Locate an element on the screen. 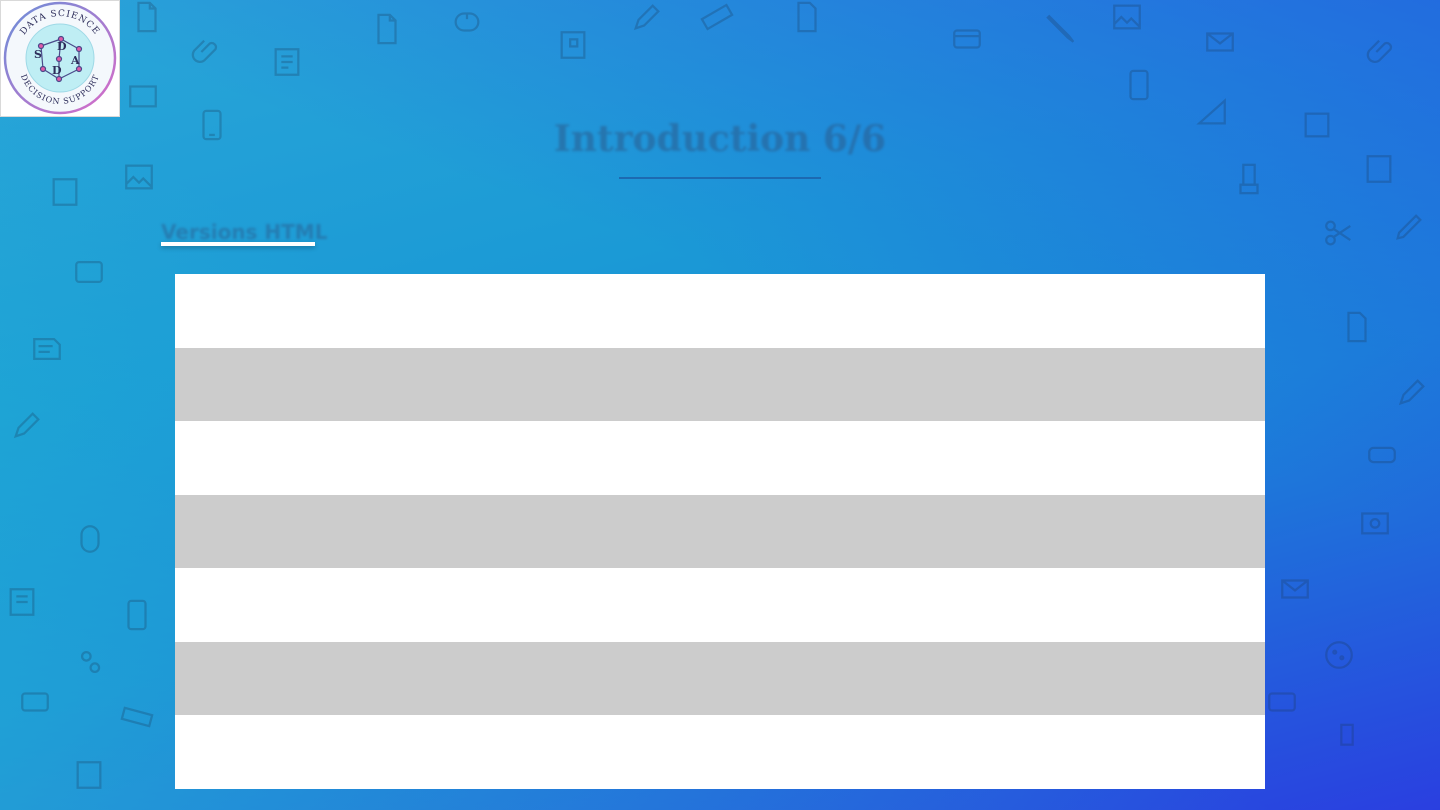 The width and height of the screenshot is (1440, 810). note-icon is located at coordinates (47, 349).